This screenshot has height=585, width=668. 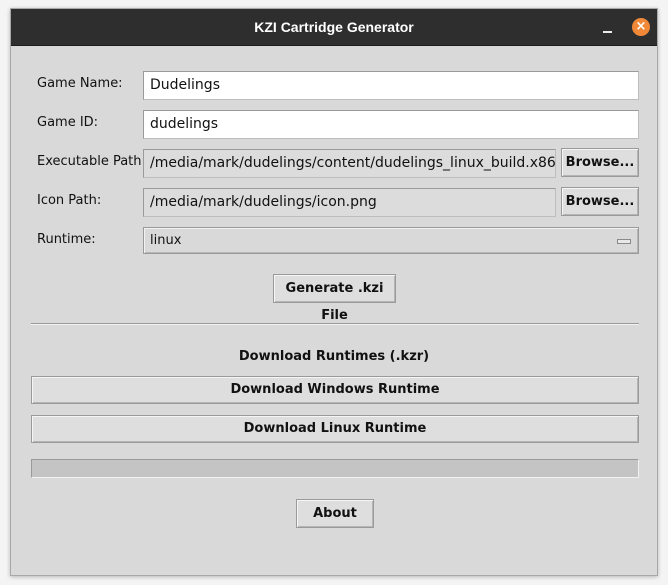 What do you see at coordinates (335, 513) in the screenshot?
I see `about-button: About` at bounding box center [335, 513].